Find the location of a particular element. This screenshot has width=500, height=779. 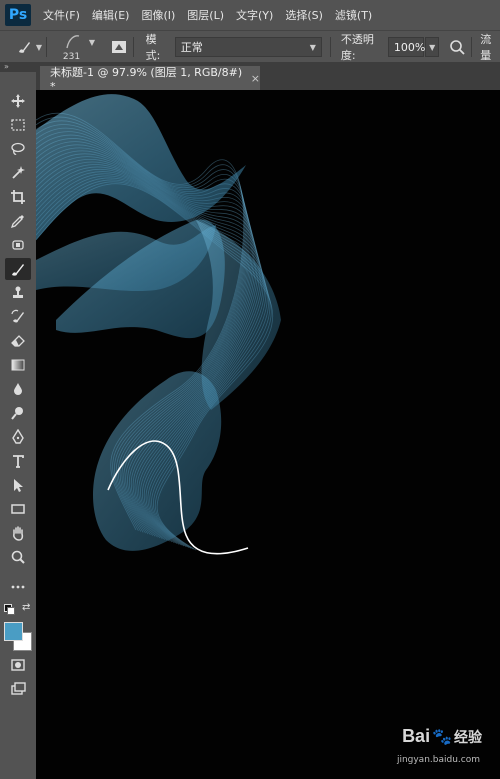

eraser-icon is located at coordinates (18, 341).